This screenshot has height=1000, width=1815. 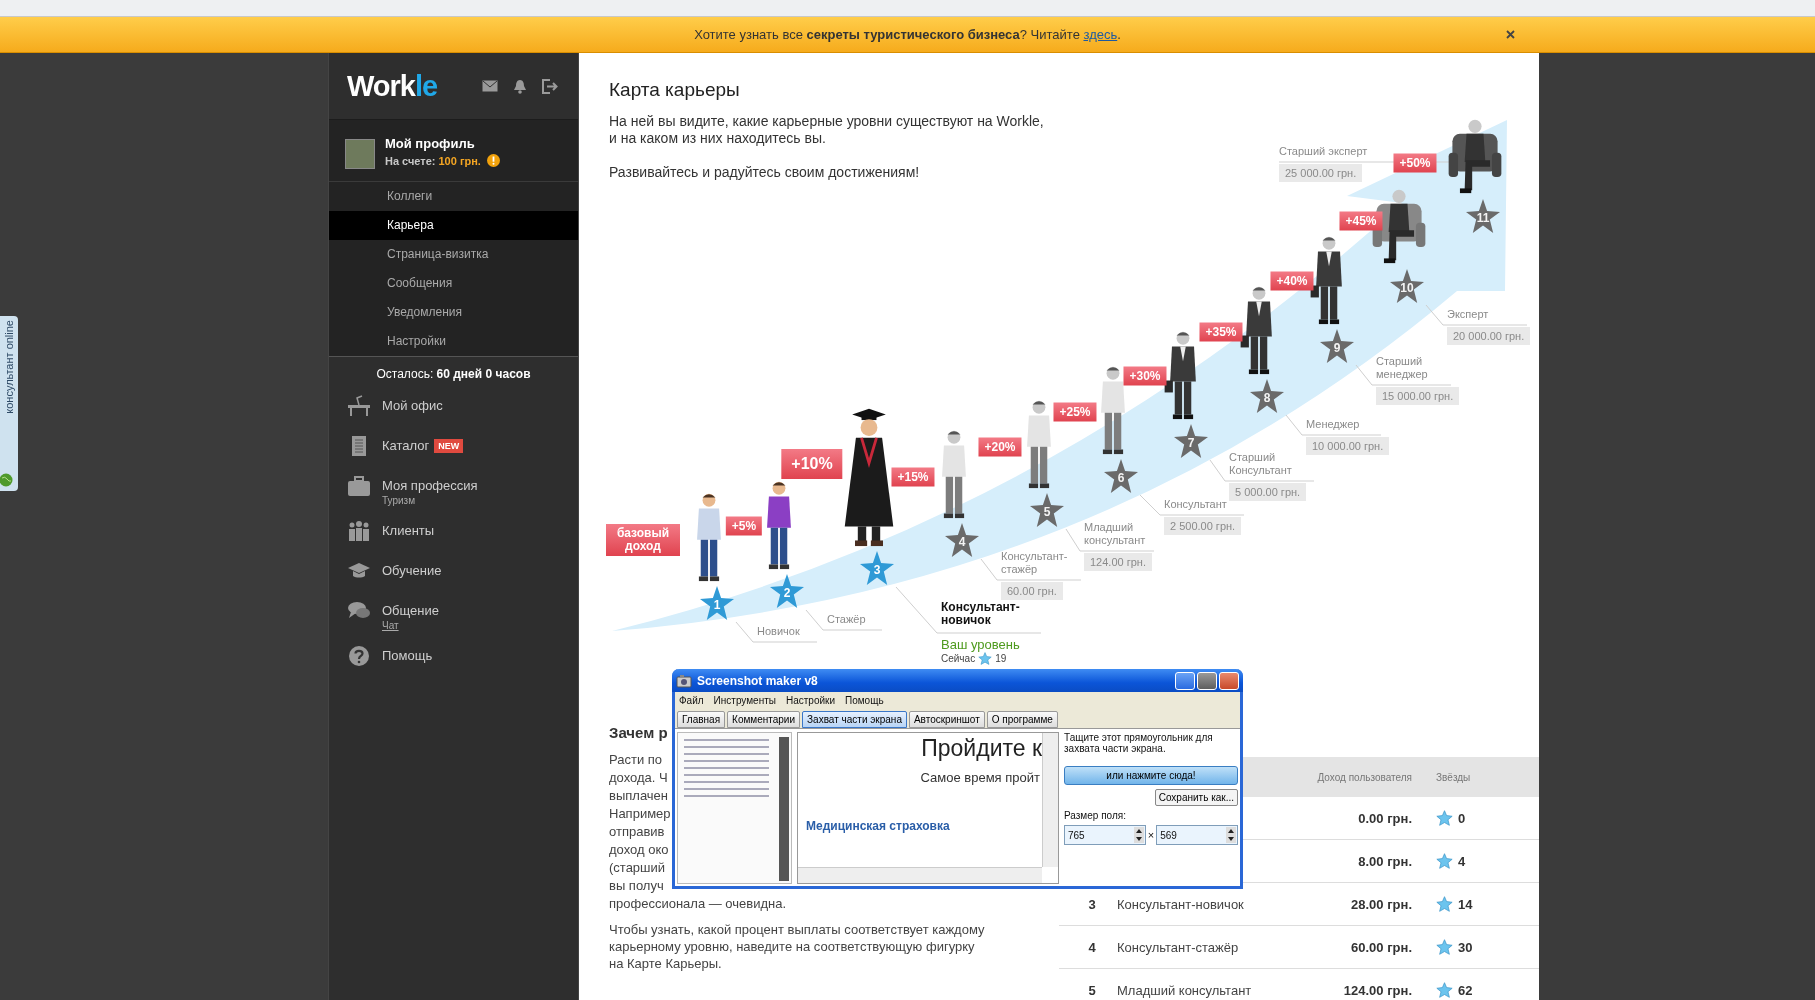 What do you see at coordinates (1337, 346) in the screenshot?
I see `level-star: 9` at bounding box center [1337, 346].